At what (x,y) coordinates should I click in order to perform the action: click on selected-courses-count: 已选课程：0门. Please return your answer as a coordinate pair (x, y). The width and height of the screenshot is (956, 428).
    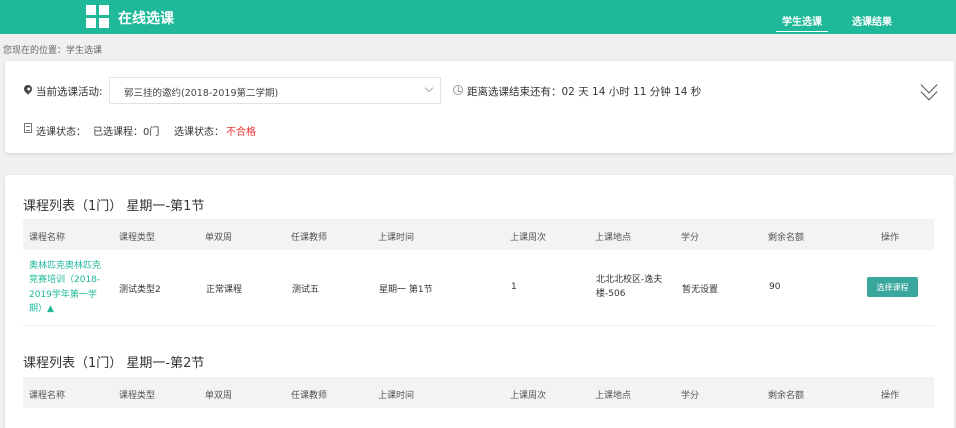
    Looking at the image, I should click on (126, 132).